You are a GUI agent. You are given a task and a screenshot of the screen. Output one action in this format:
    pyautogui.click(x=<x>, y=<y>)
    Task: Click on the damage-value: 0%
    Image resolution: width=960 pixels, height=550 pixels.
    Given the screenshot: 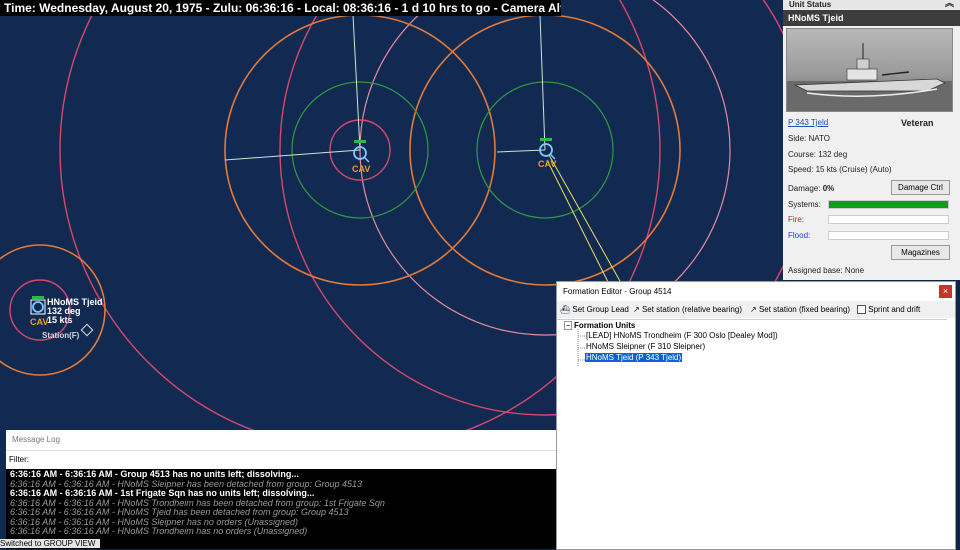 What is the action you would take?
    pyautogui.click(x=828, y=188)
    